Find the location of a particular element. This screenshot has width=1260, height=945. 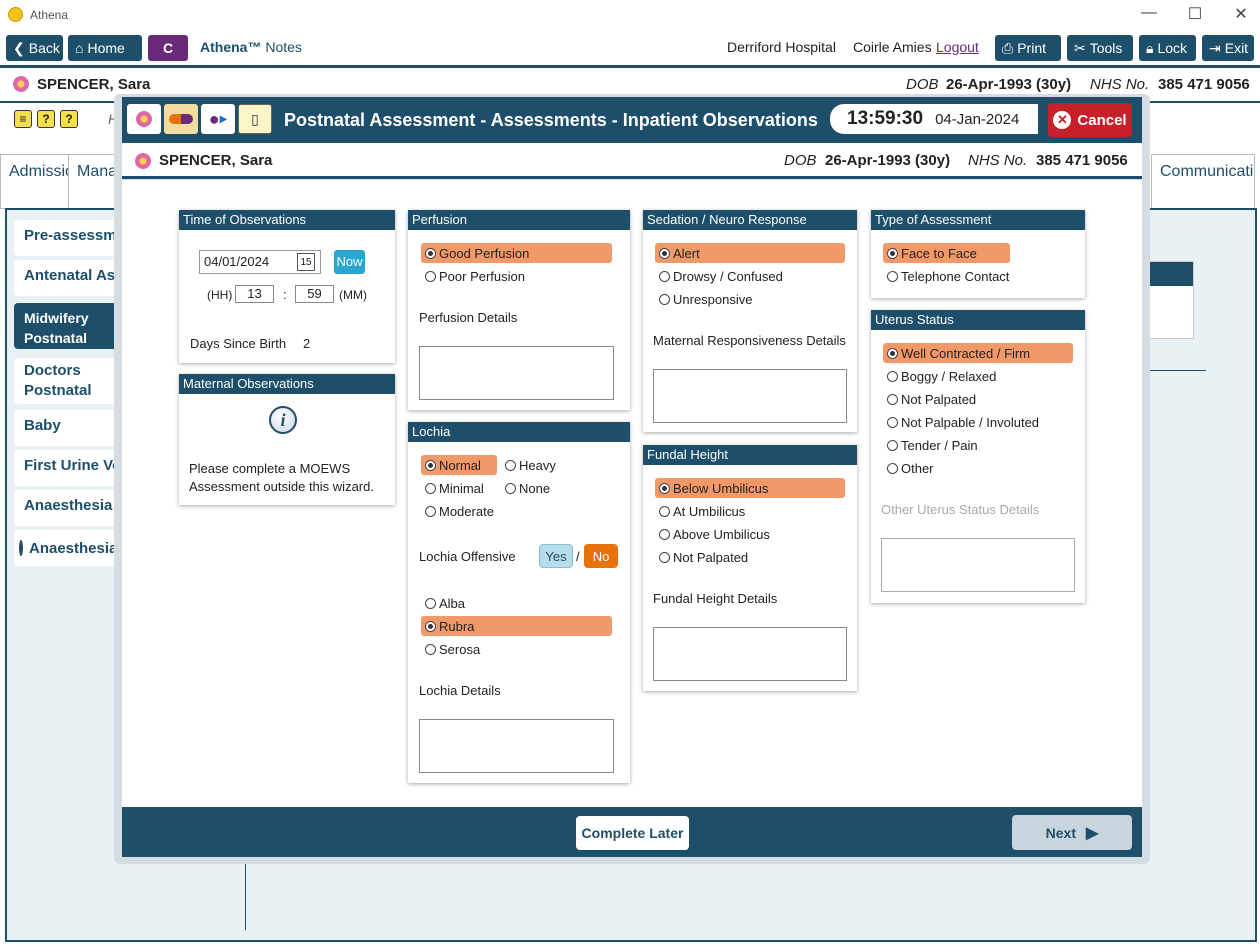

radio-uterus-not-palpated: Not Palpated is located at coordinates (978, 399).